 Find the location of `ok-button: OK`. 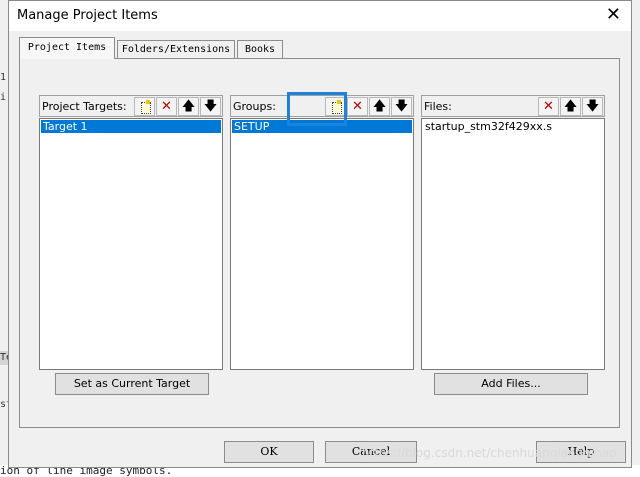

ok-button: OK is located at coordinates (269, 452).